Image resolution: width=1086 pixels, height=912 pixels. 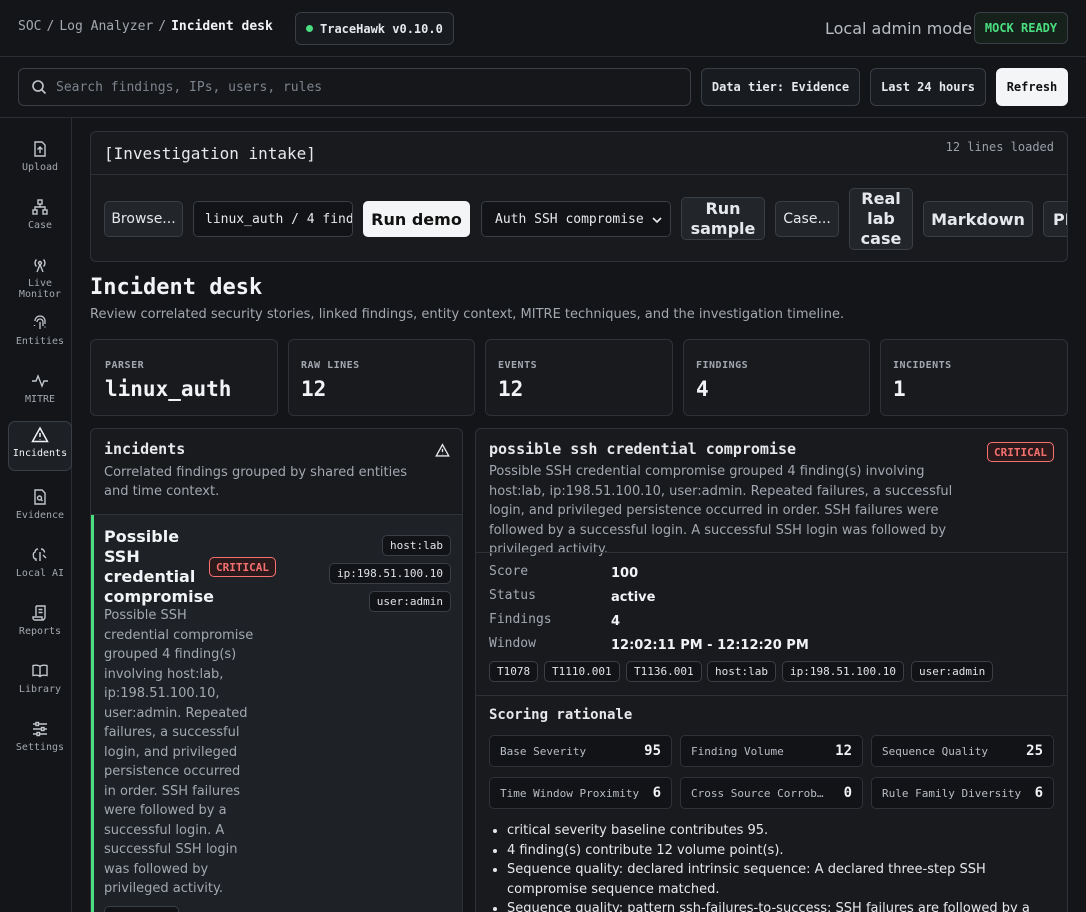 I want to click on book-icon, so click(x=40, y=671).